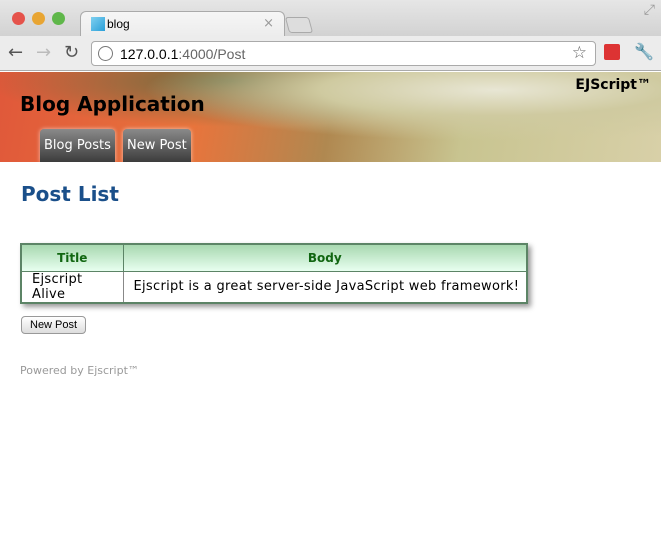 The height and width of the screenshot is (540, 661). What do you see at coordinates (77, 145) in the screenshot?
I see `nav-blog-posts: Blog Posts` at bounding box center [77, 145].